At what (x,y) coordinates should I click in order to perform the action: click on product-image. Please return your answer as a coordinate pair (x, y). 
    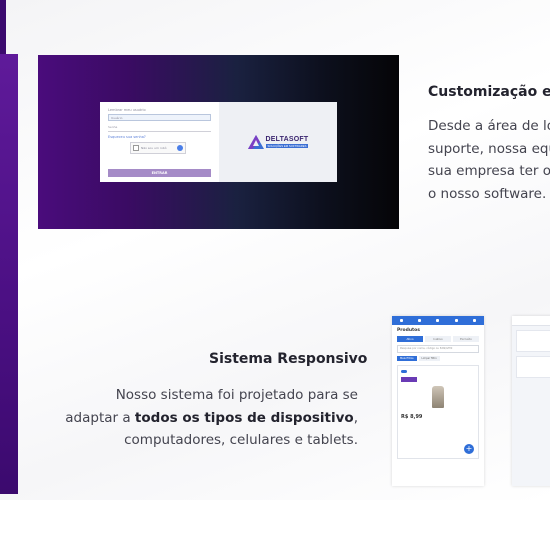
    Looking at the image, I should click on (438, 397).